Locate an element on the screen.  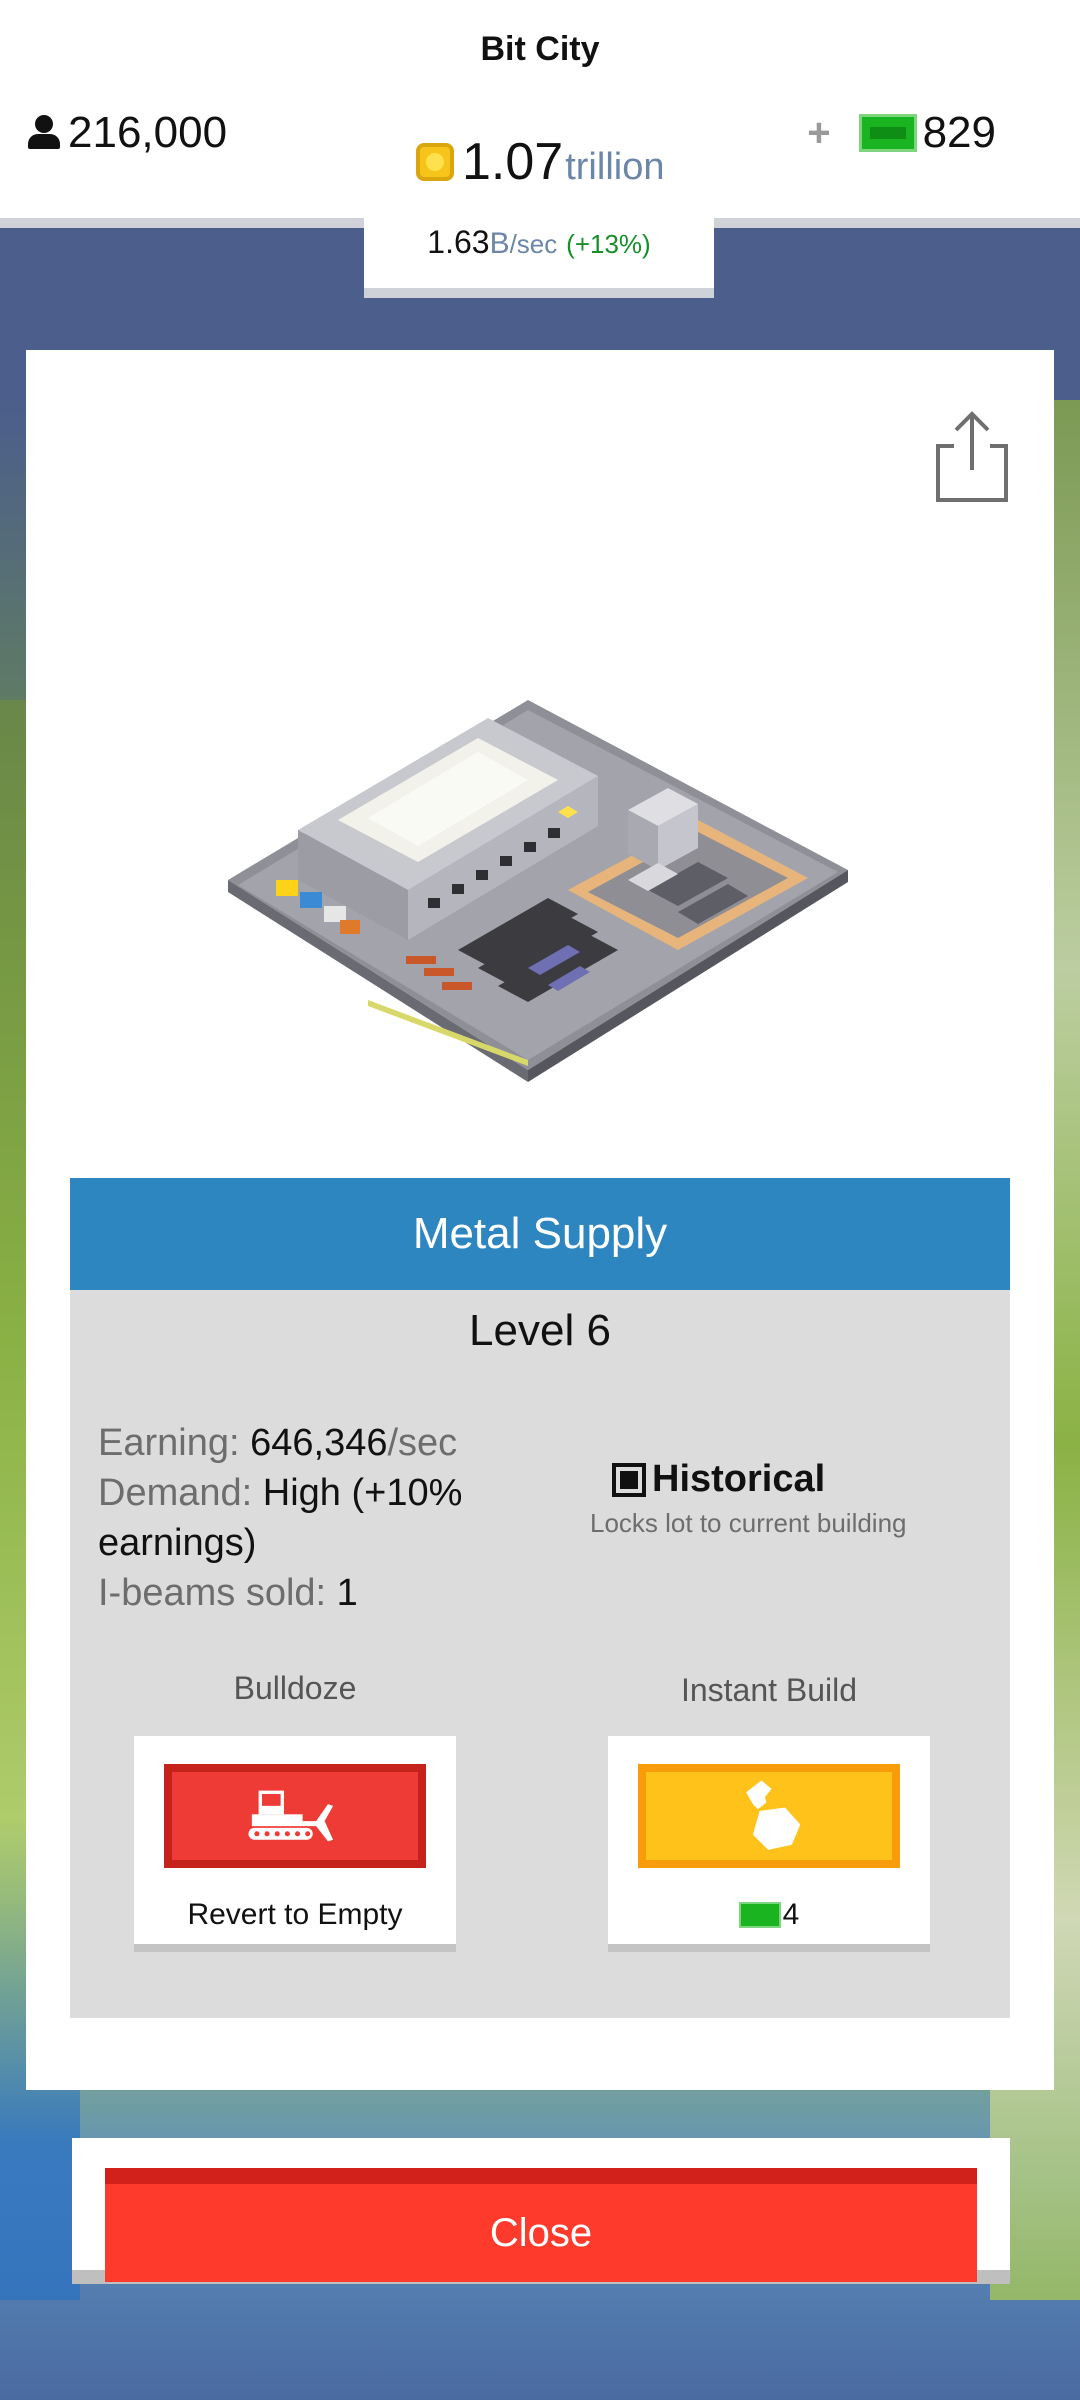
instant-build-button: 4 is located at coordinates (769, 1840).